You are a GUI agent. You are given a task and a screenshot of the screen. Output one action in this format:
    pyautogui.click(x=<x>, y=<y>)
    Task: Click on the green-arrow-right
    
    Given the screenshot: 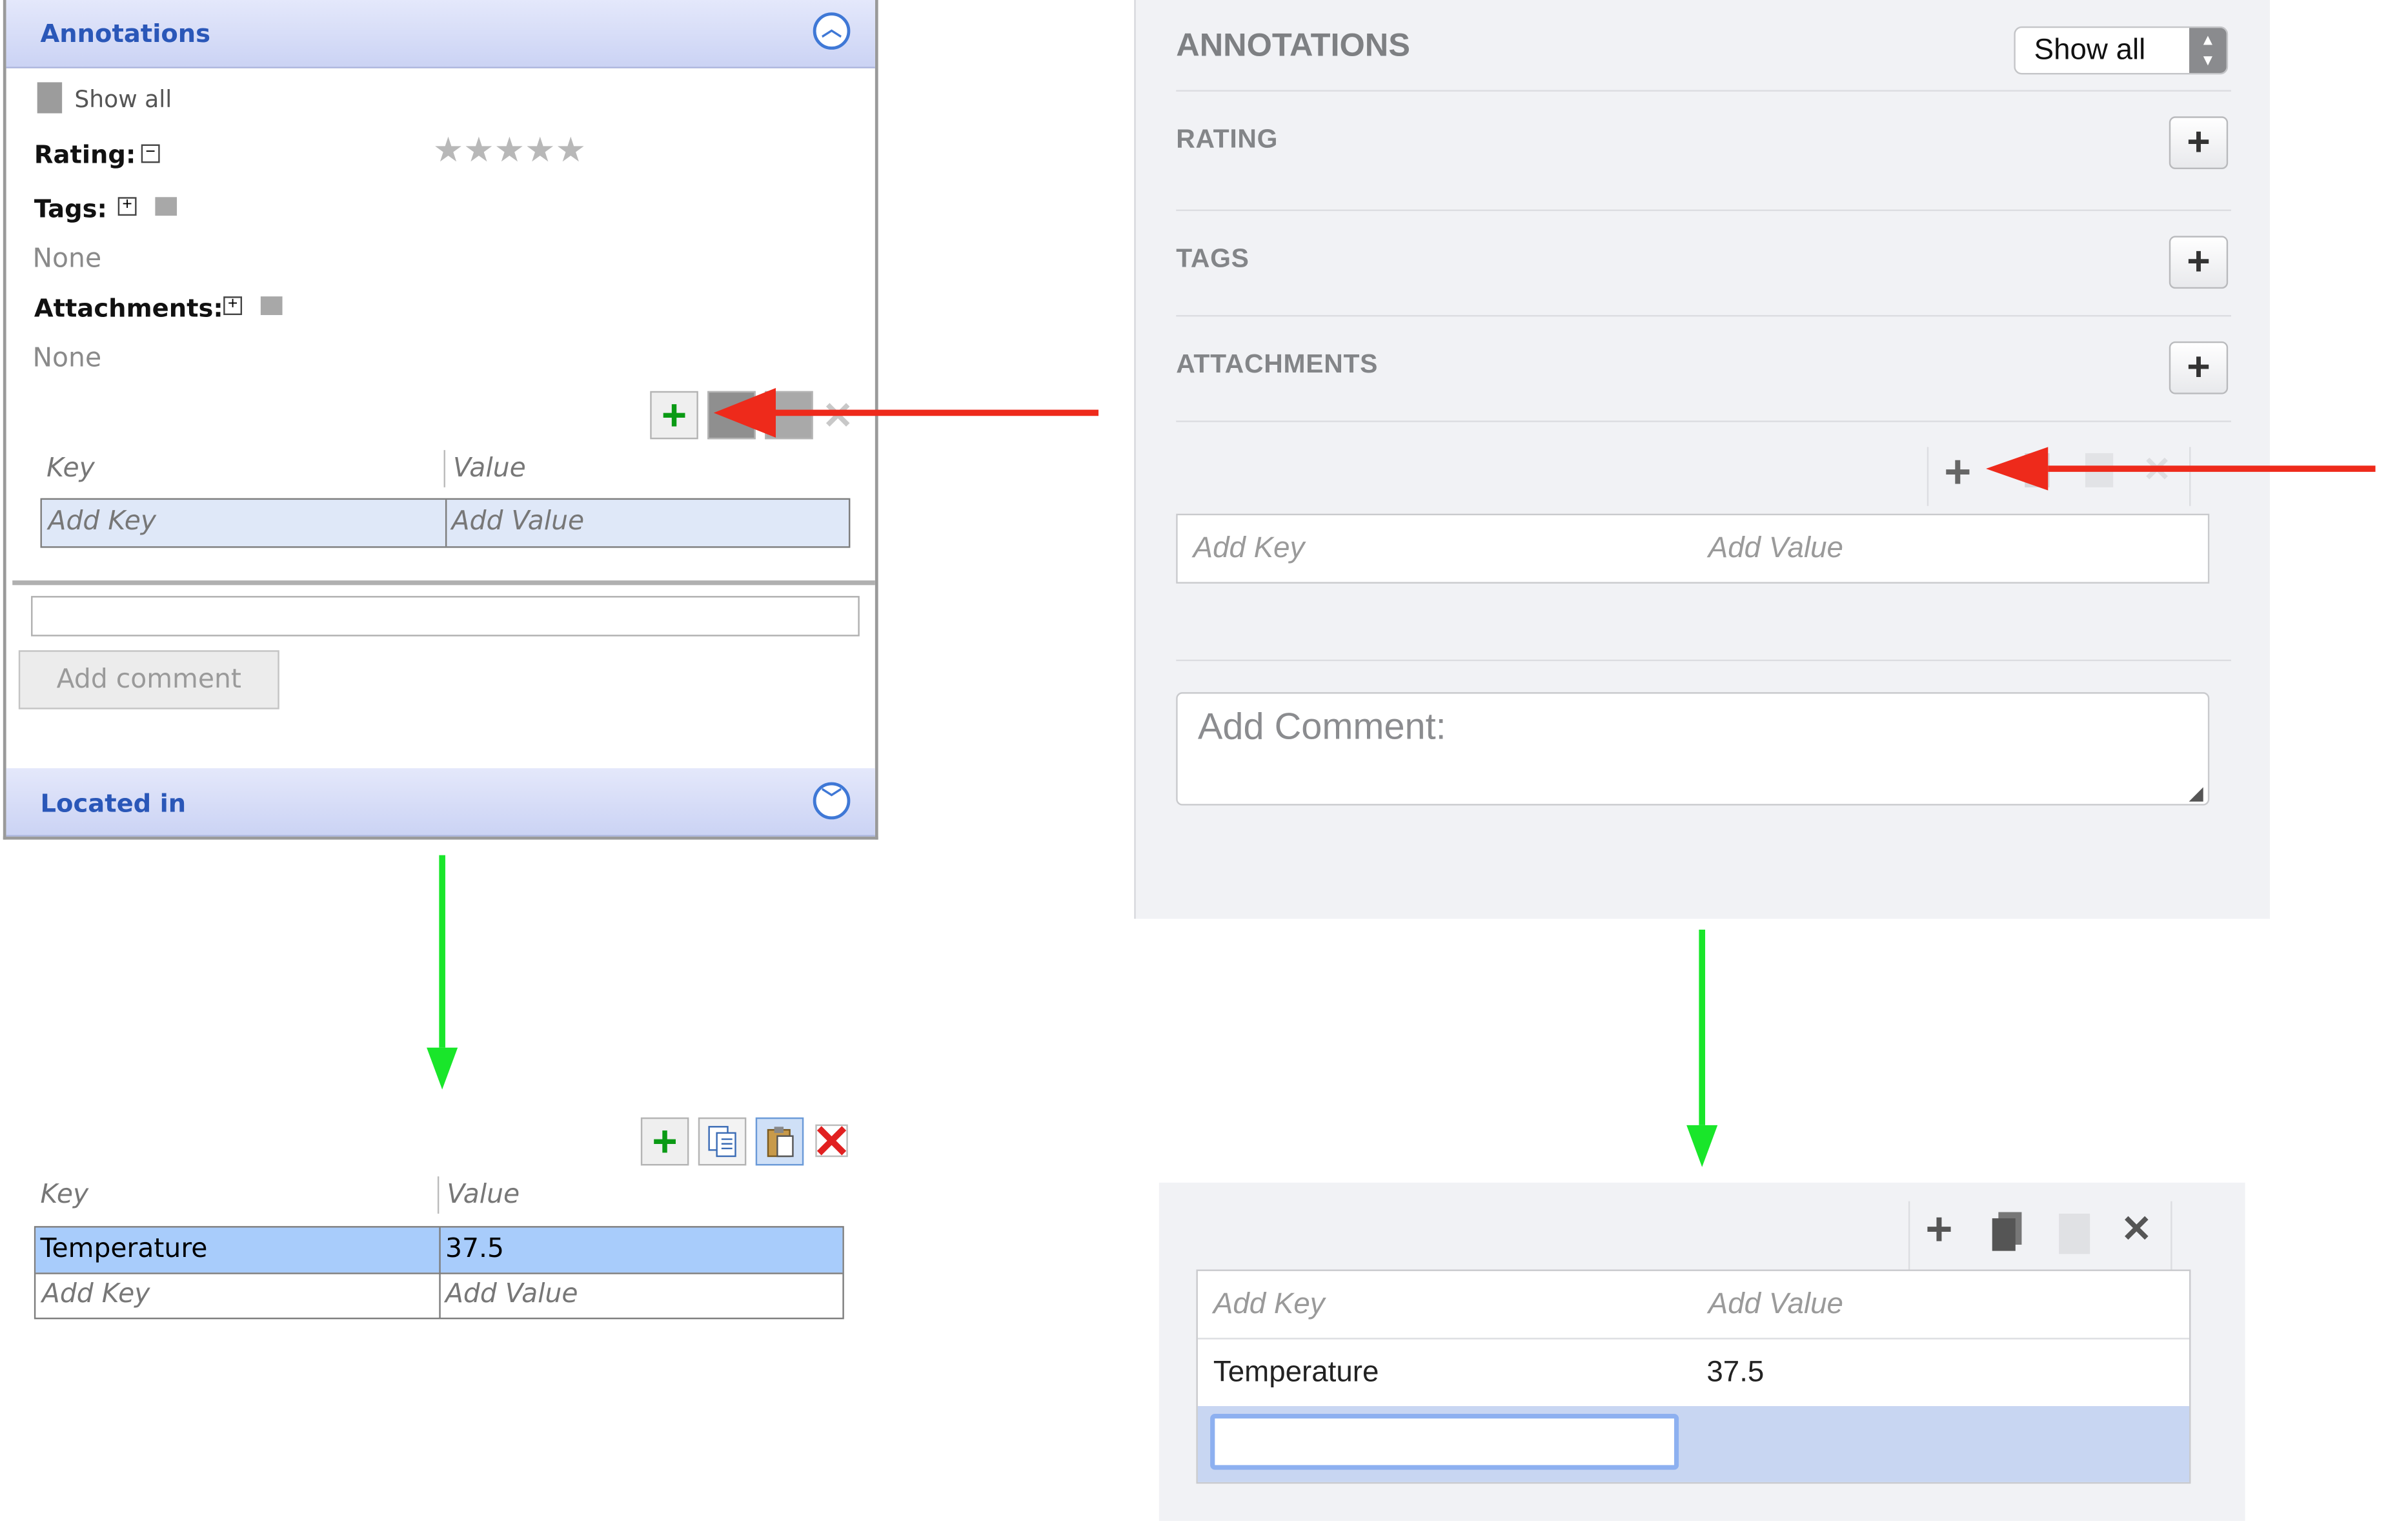 What is the action you would take?
    pyautogui.click(x=1702, y=1048)
    